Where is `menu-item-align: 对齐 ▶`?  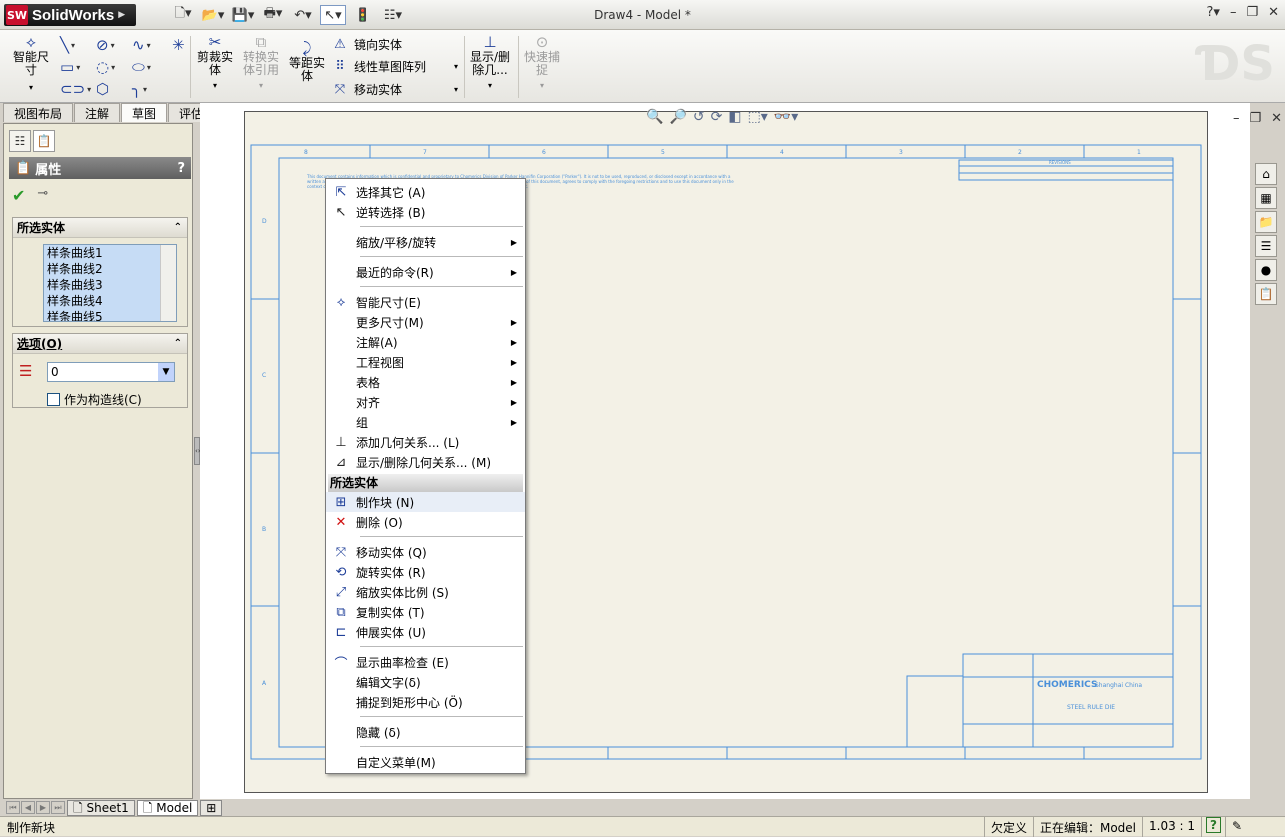
menu-item-align: 对齐 ▶ is located at coordinates (425, 402).